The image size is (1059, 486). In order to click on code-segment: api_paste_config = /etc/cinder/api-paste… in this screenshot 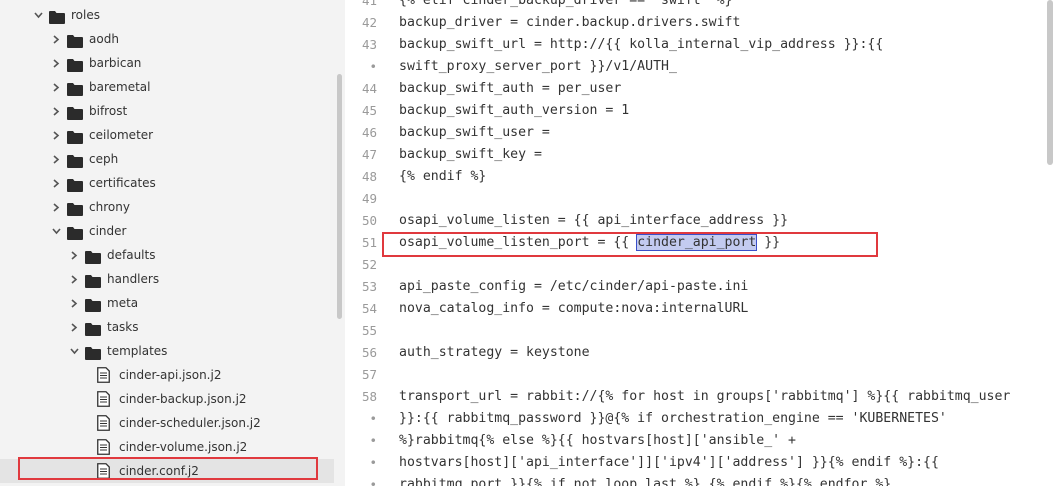, I will do `click(574, 286)`.